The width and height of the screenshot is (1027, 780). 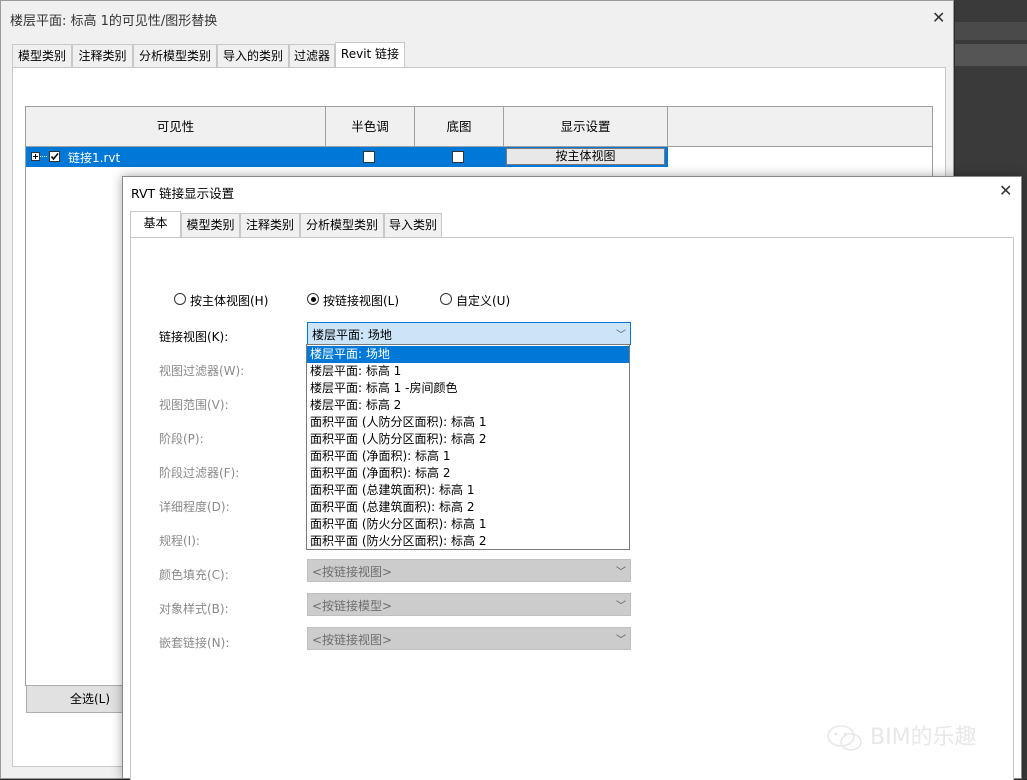 I want to click on expand-plus-icon, so click(x=41, y=157).